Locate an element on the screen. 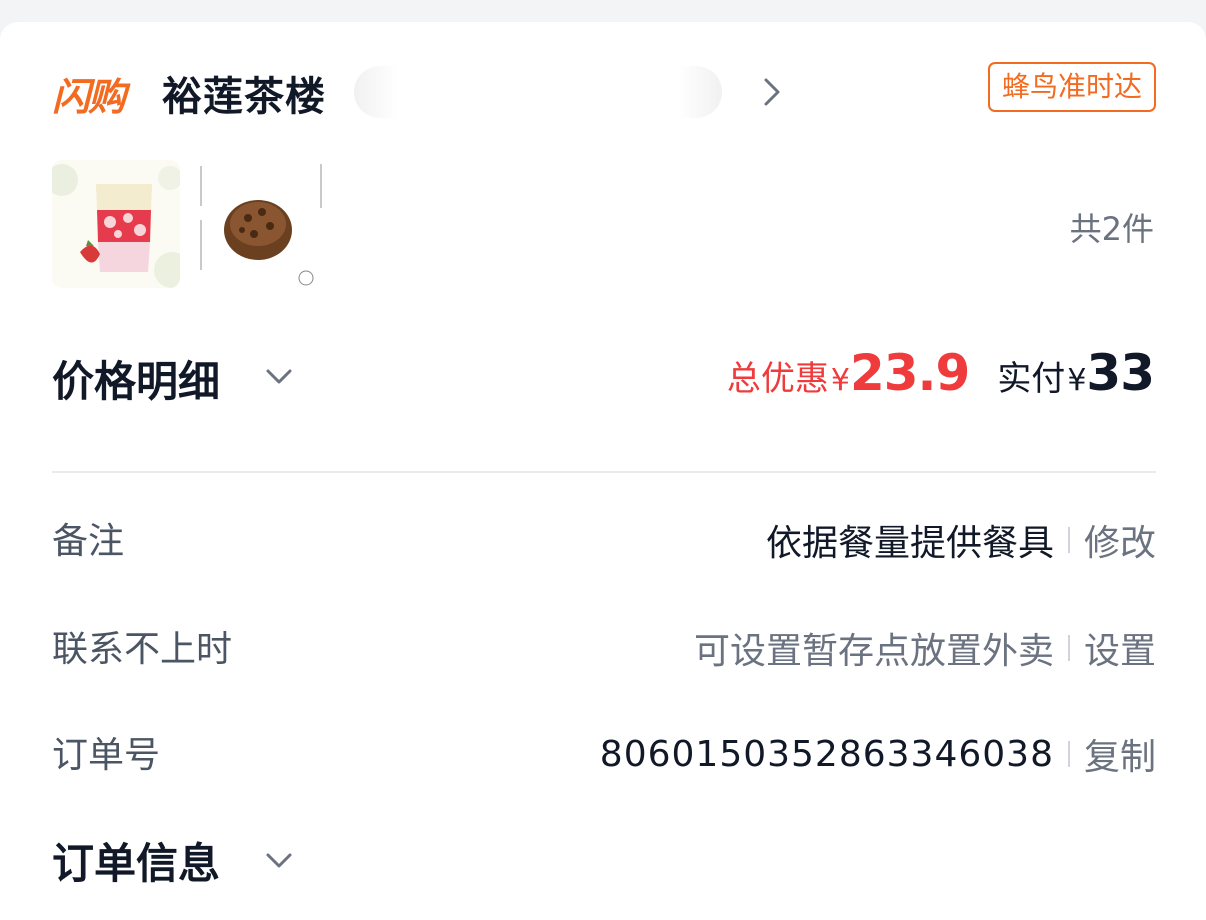 The image size is (1206, 920). paid-currency: ¥ is located at coordinates (1077, 380).